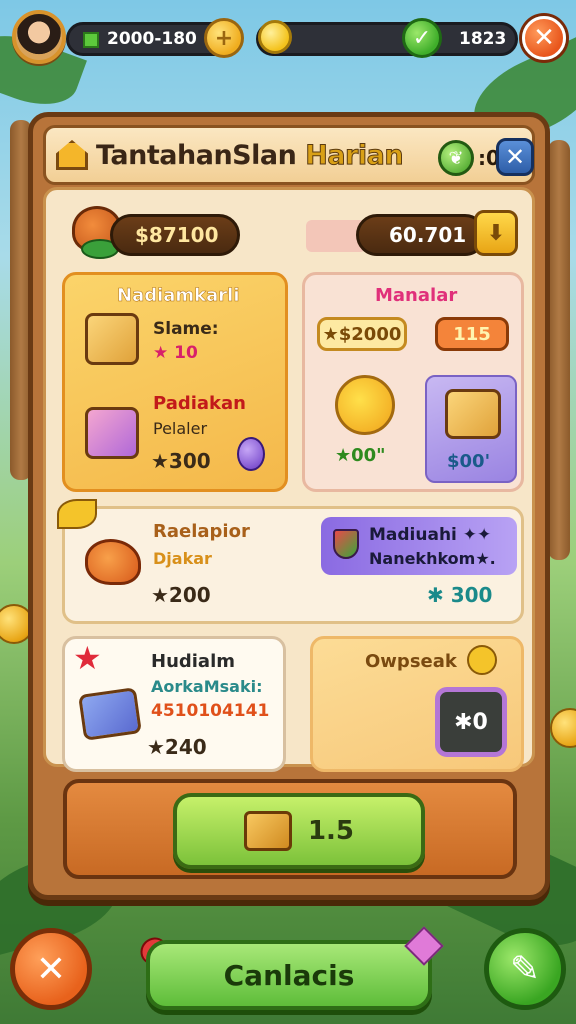  Describe the element at coordinates (181, 595) in the screenshot. I see `card3-star-value: ★200` at that location.